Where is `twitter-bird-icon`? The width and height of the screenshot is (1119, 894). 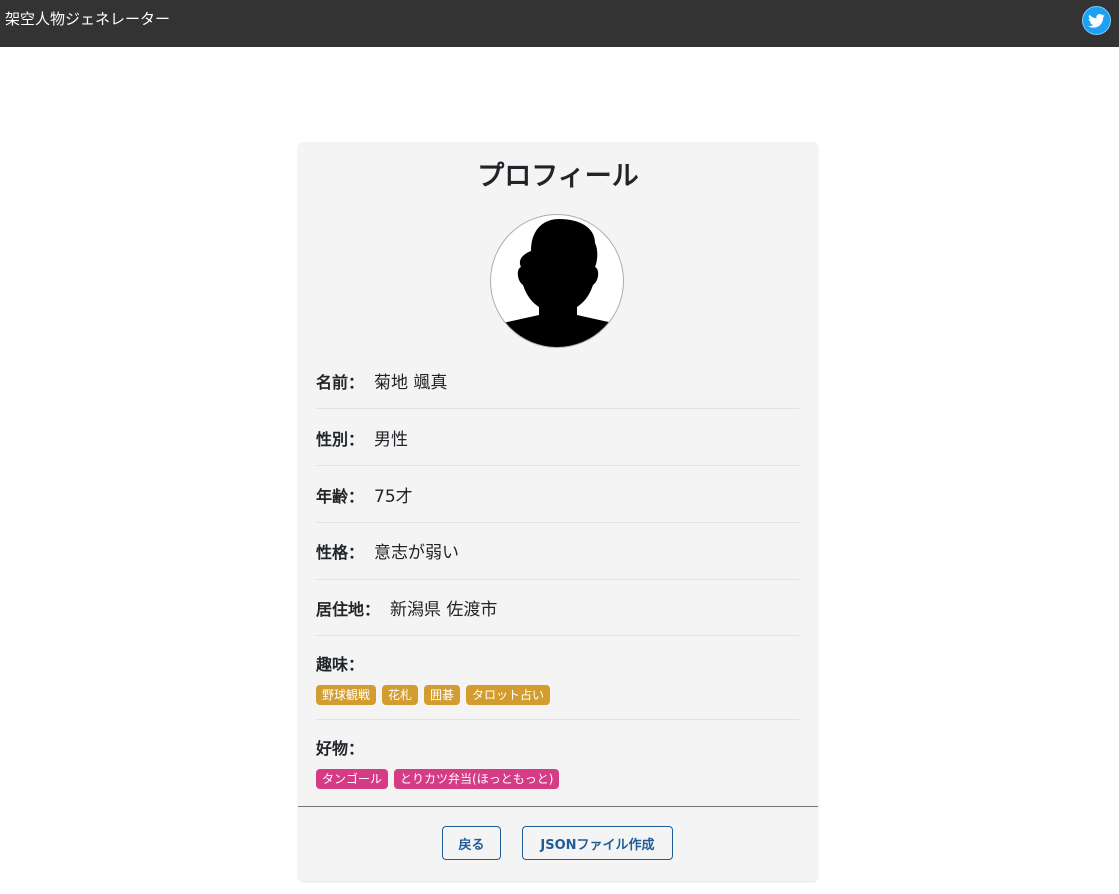
twitter-bird-icon is located at coordinates (1096, 20).